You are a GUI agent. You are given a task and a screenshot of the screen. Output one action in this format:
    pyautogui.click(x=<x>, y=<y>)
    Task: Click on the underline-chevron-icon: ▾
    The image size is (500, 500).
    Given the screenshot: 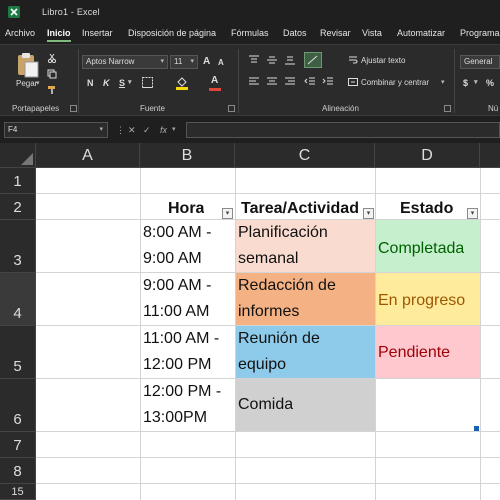 What is the action you would take?
    pyautogui.click(x=130, y=83)
    